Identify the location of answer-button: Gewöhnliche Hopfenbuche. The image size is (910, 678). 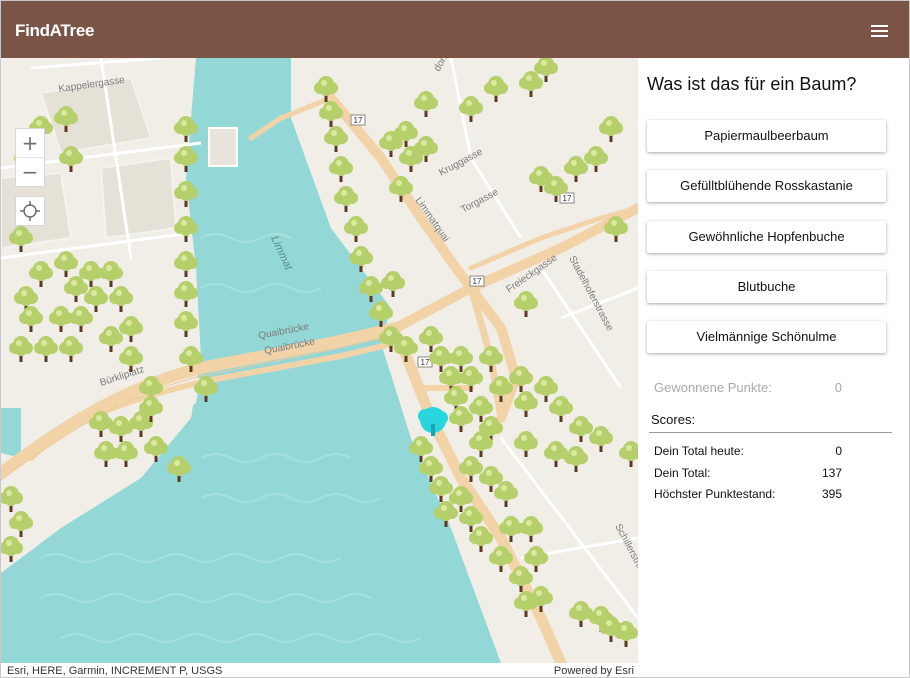
(766, 237).